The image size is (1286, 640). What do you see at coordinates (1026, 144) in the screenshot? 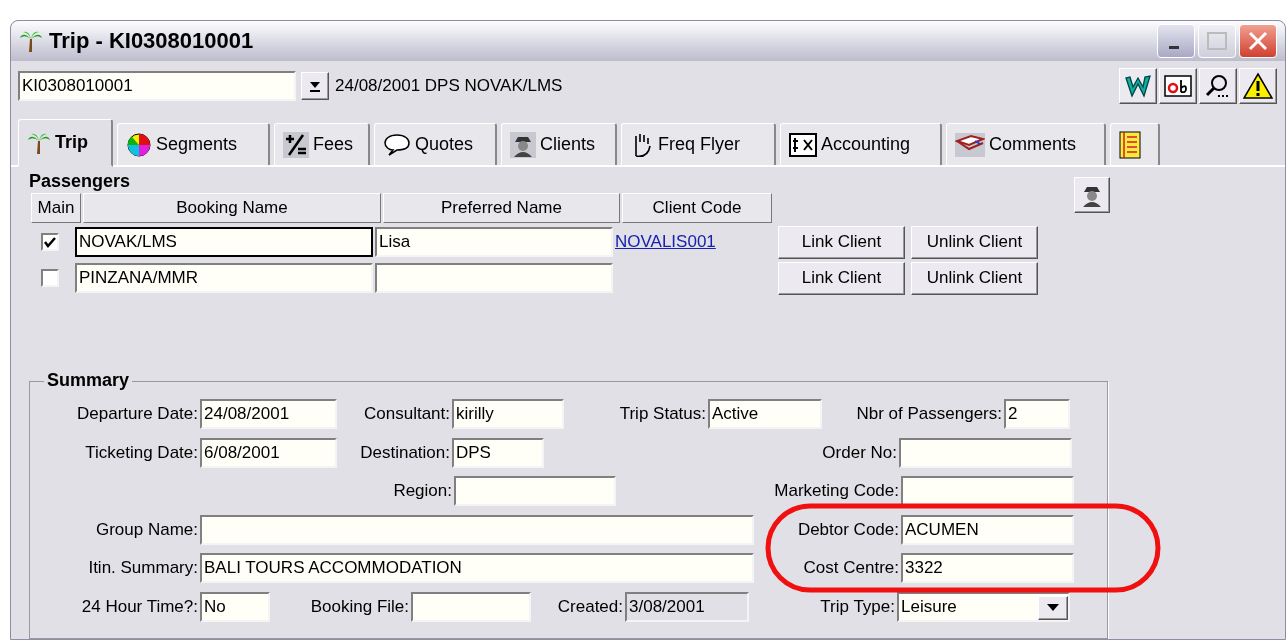
I see `tab: Comments` at bounding box center [1026, 144].